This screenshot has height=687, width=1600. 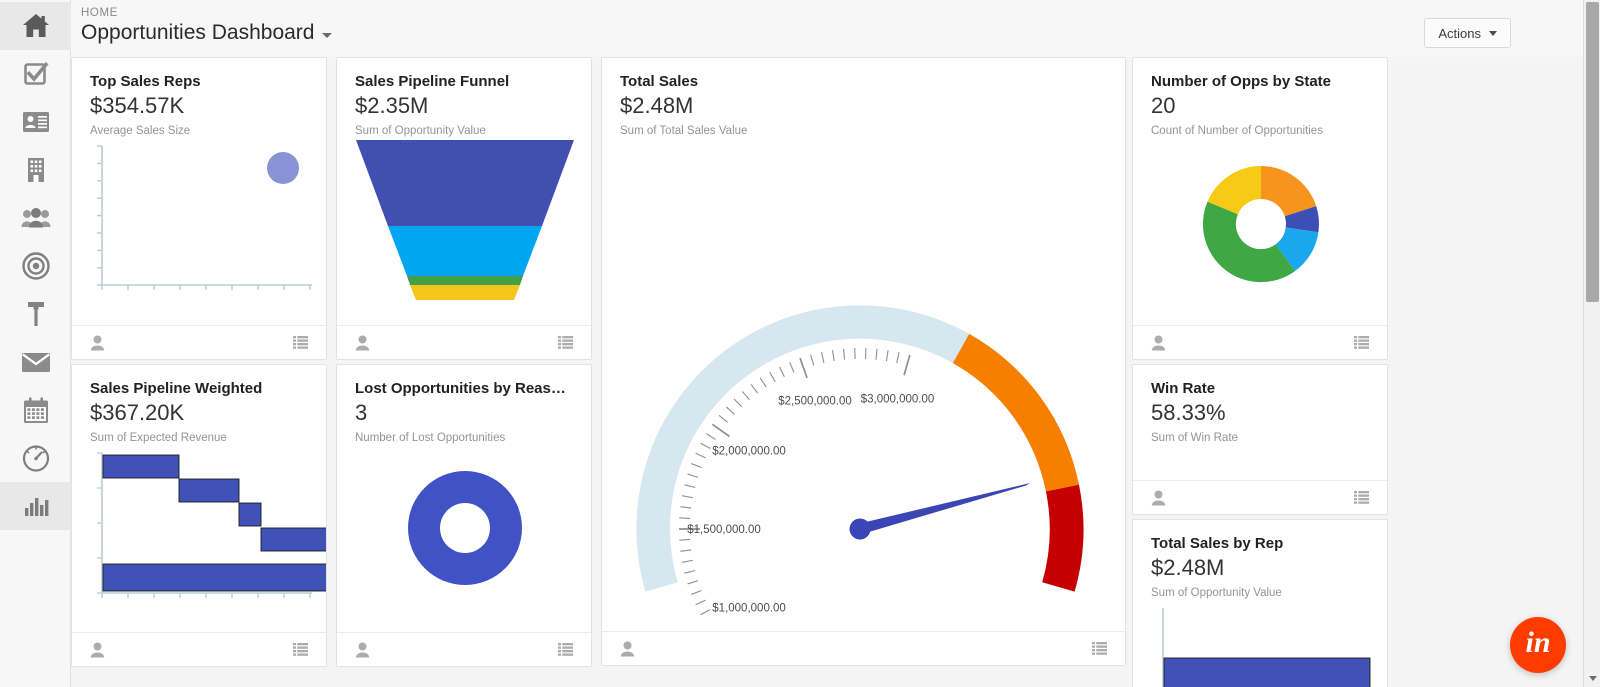 I want to click on sidebar-item-companies, so click(x=35, y=170).